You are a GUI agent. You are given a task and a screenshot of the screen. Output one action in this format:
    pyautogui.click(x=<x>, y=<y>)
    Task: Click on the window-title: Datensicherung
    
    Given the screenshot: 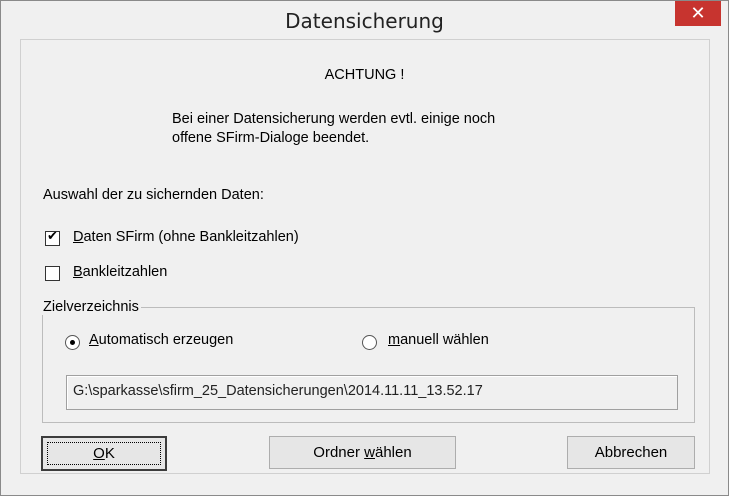 What is the action you would take?
    pyautogui.click(x=364, y=21)
    